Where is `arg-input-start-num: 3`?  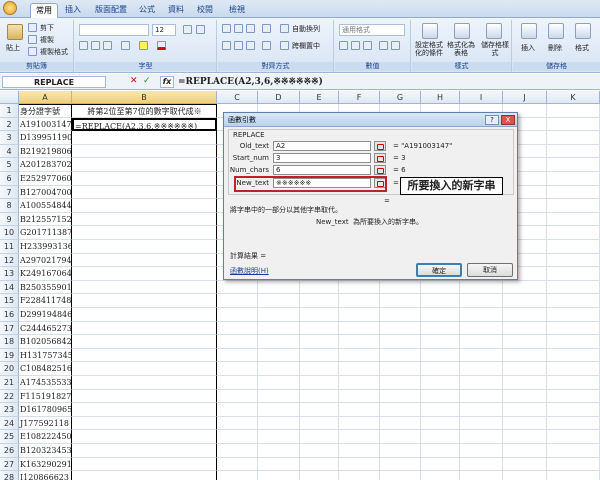
arg-input-start-num: 3 is located at coordinates (322, 158).